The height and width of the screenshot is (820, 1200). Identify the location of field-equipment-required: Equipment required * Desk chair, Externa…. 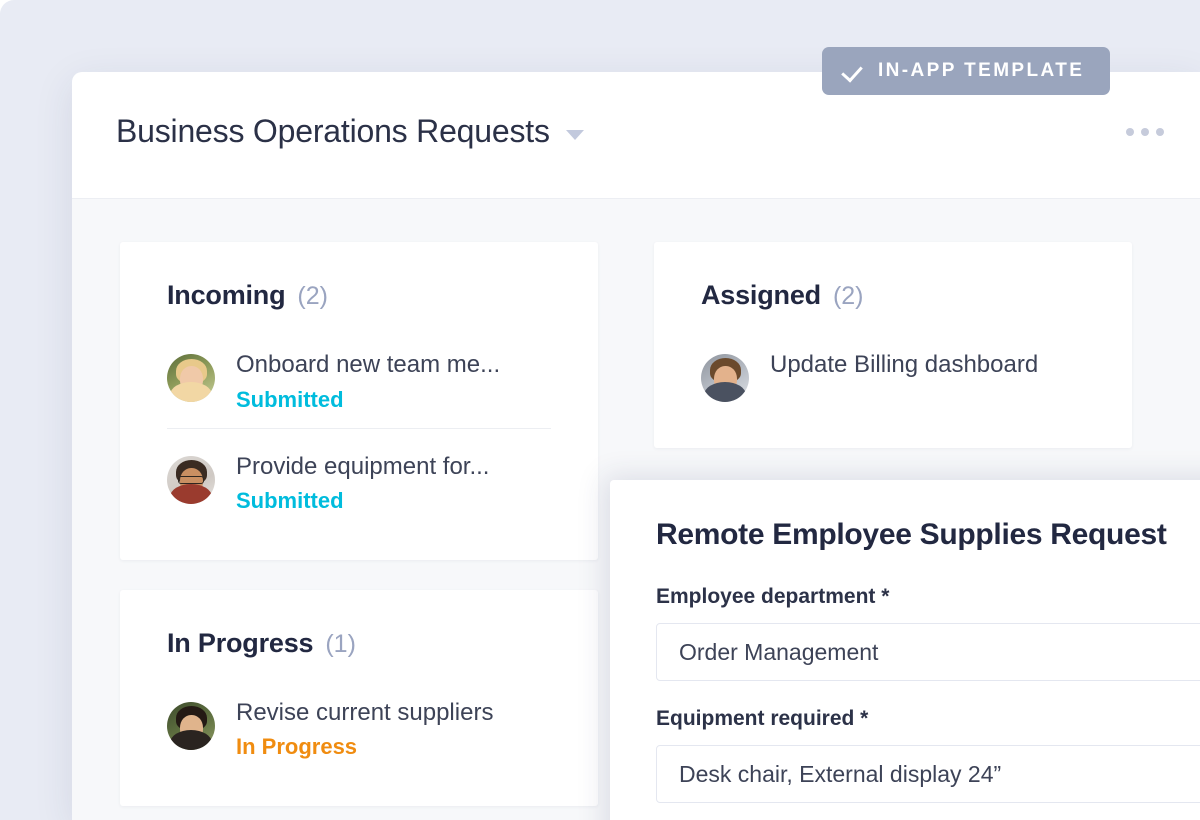
(928, 755).